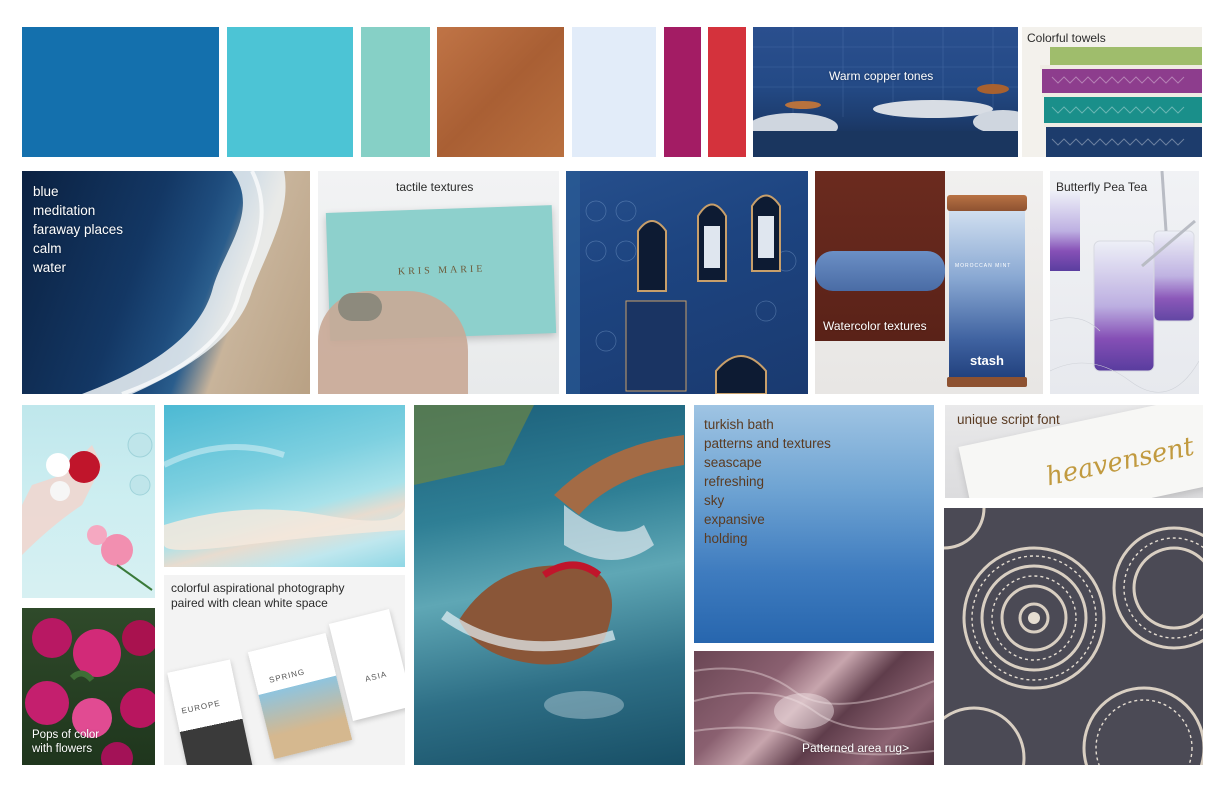  I want to click on turkish-word: seascape, so click(733, 462).